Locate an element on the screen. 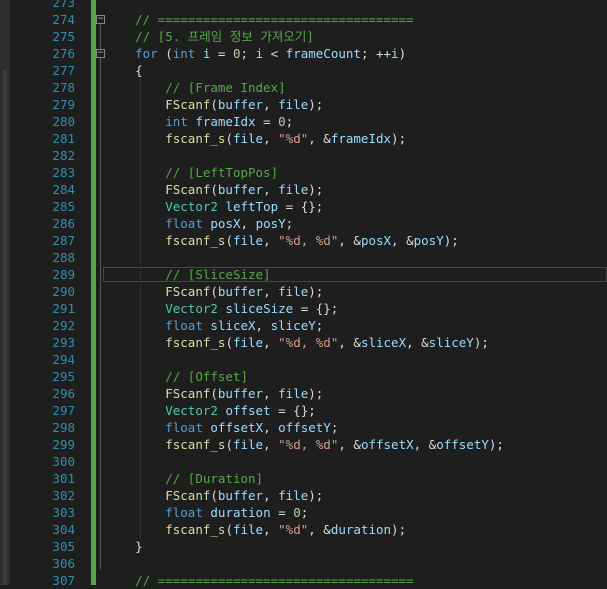  code-line: 298 float offsetX, offsetY; is located at coordinates (303, 427).